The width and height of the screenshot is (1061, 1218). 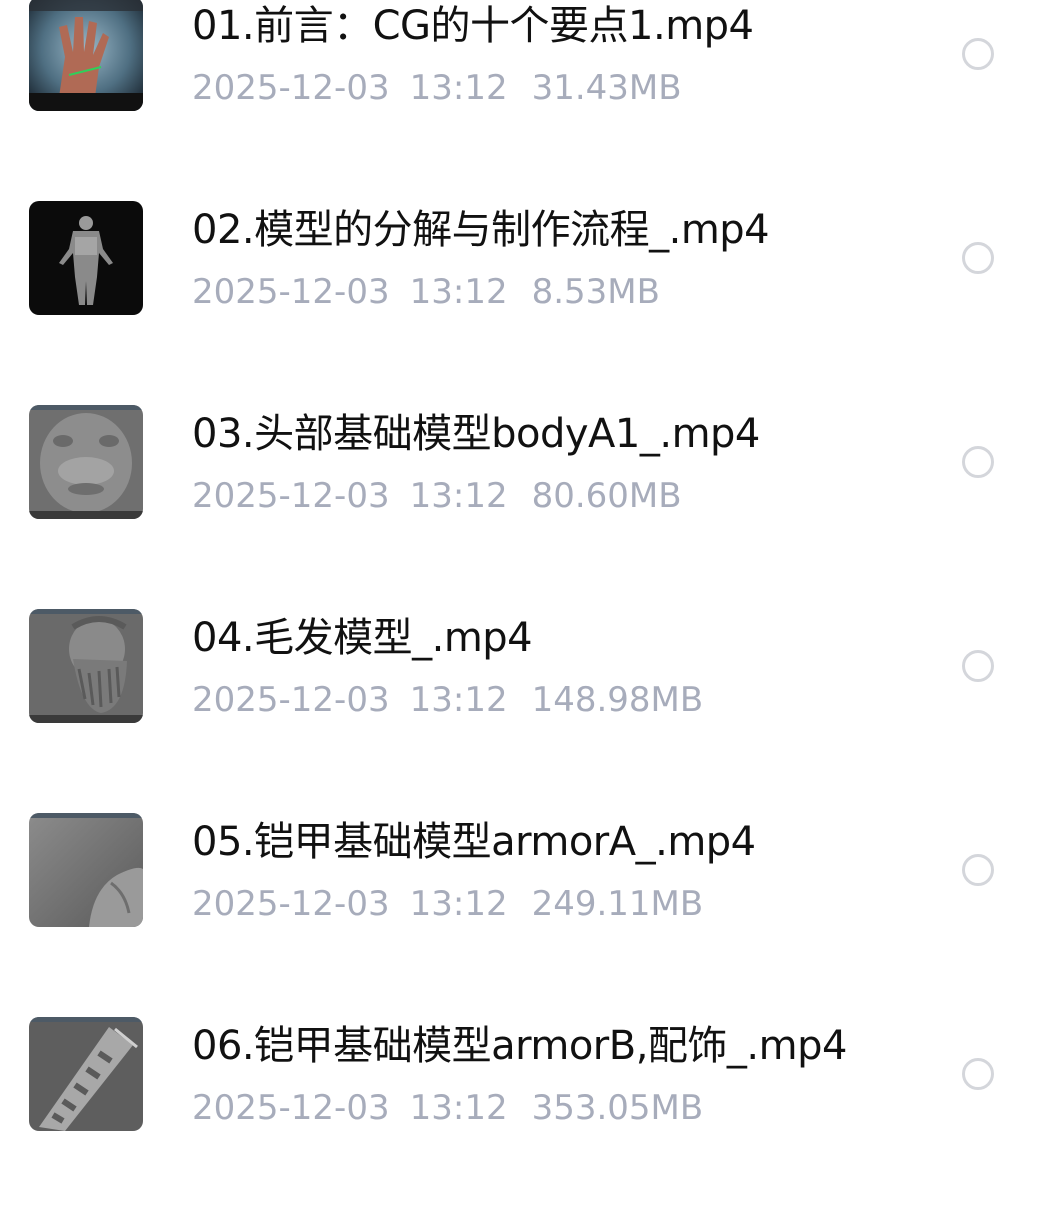 What do you see at coordinates (595, 292) in the screenshot?
I see `file-size: 8.53MB` at bounding box center [595, 292].